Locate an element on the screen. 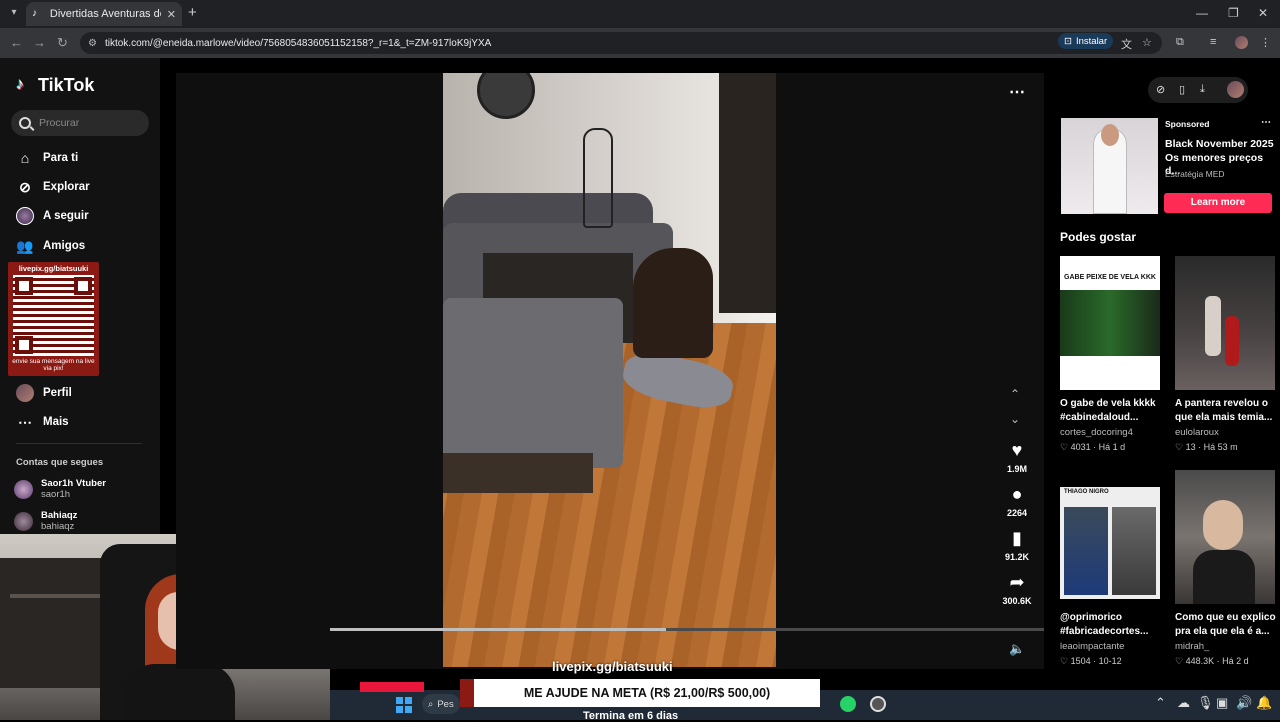 This screenshot has width=1280, height=722. tiktok-favicon-icon: ♪ is located at coordinates (34, 13).